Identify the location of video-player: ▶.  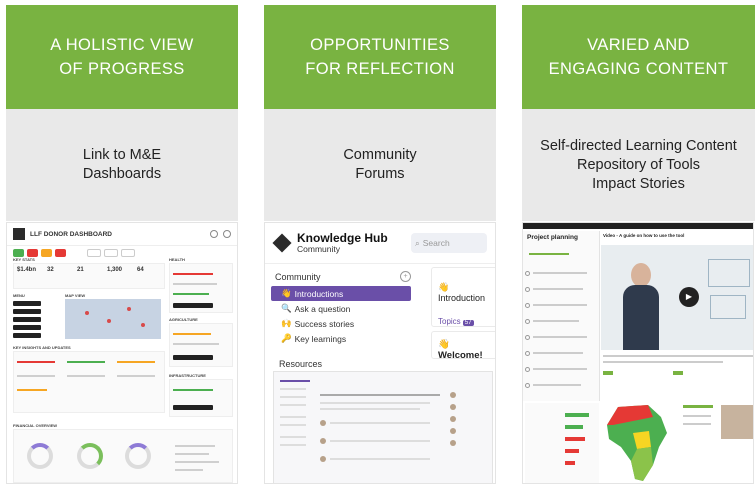
(677, 297).